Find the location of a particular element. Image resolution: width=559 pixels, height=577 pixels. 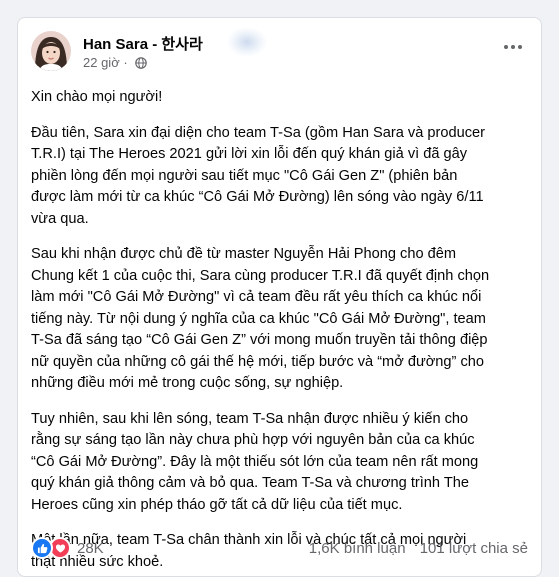

engagement-stats: 1,6K bình luận 101 lượt chia sẻ is located at coordinates (418, 548).